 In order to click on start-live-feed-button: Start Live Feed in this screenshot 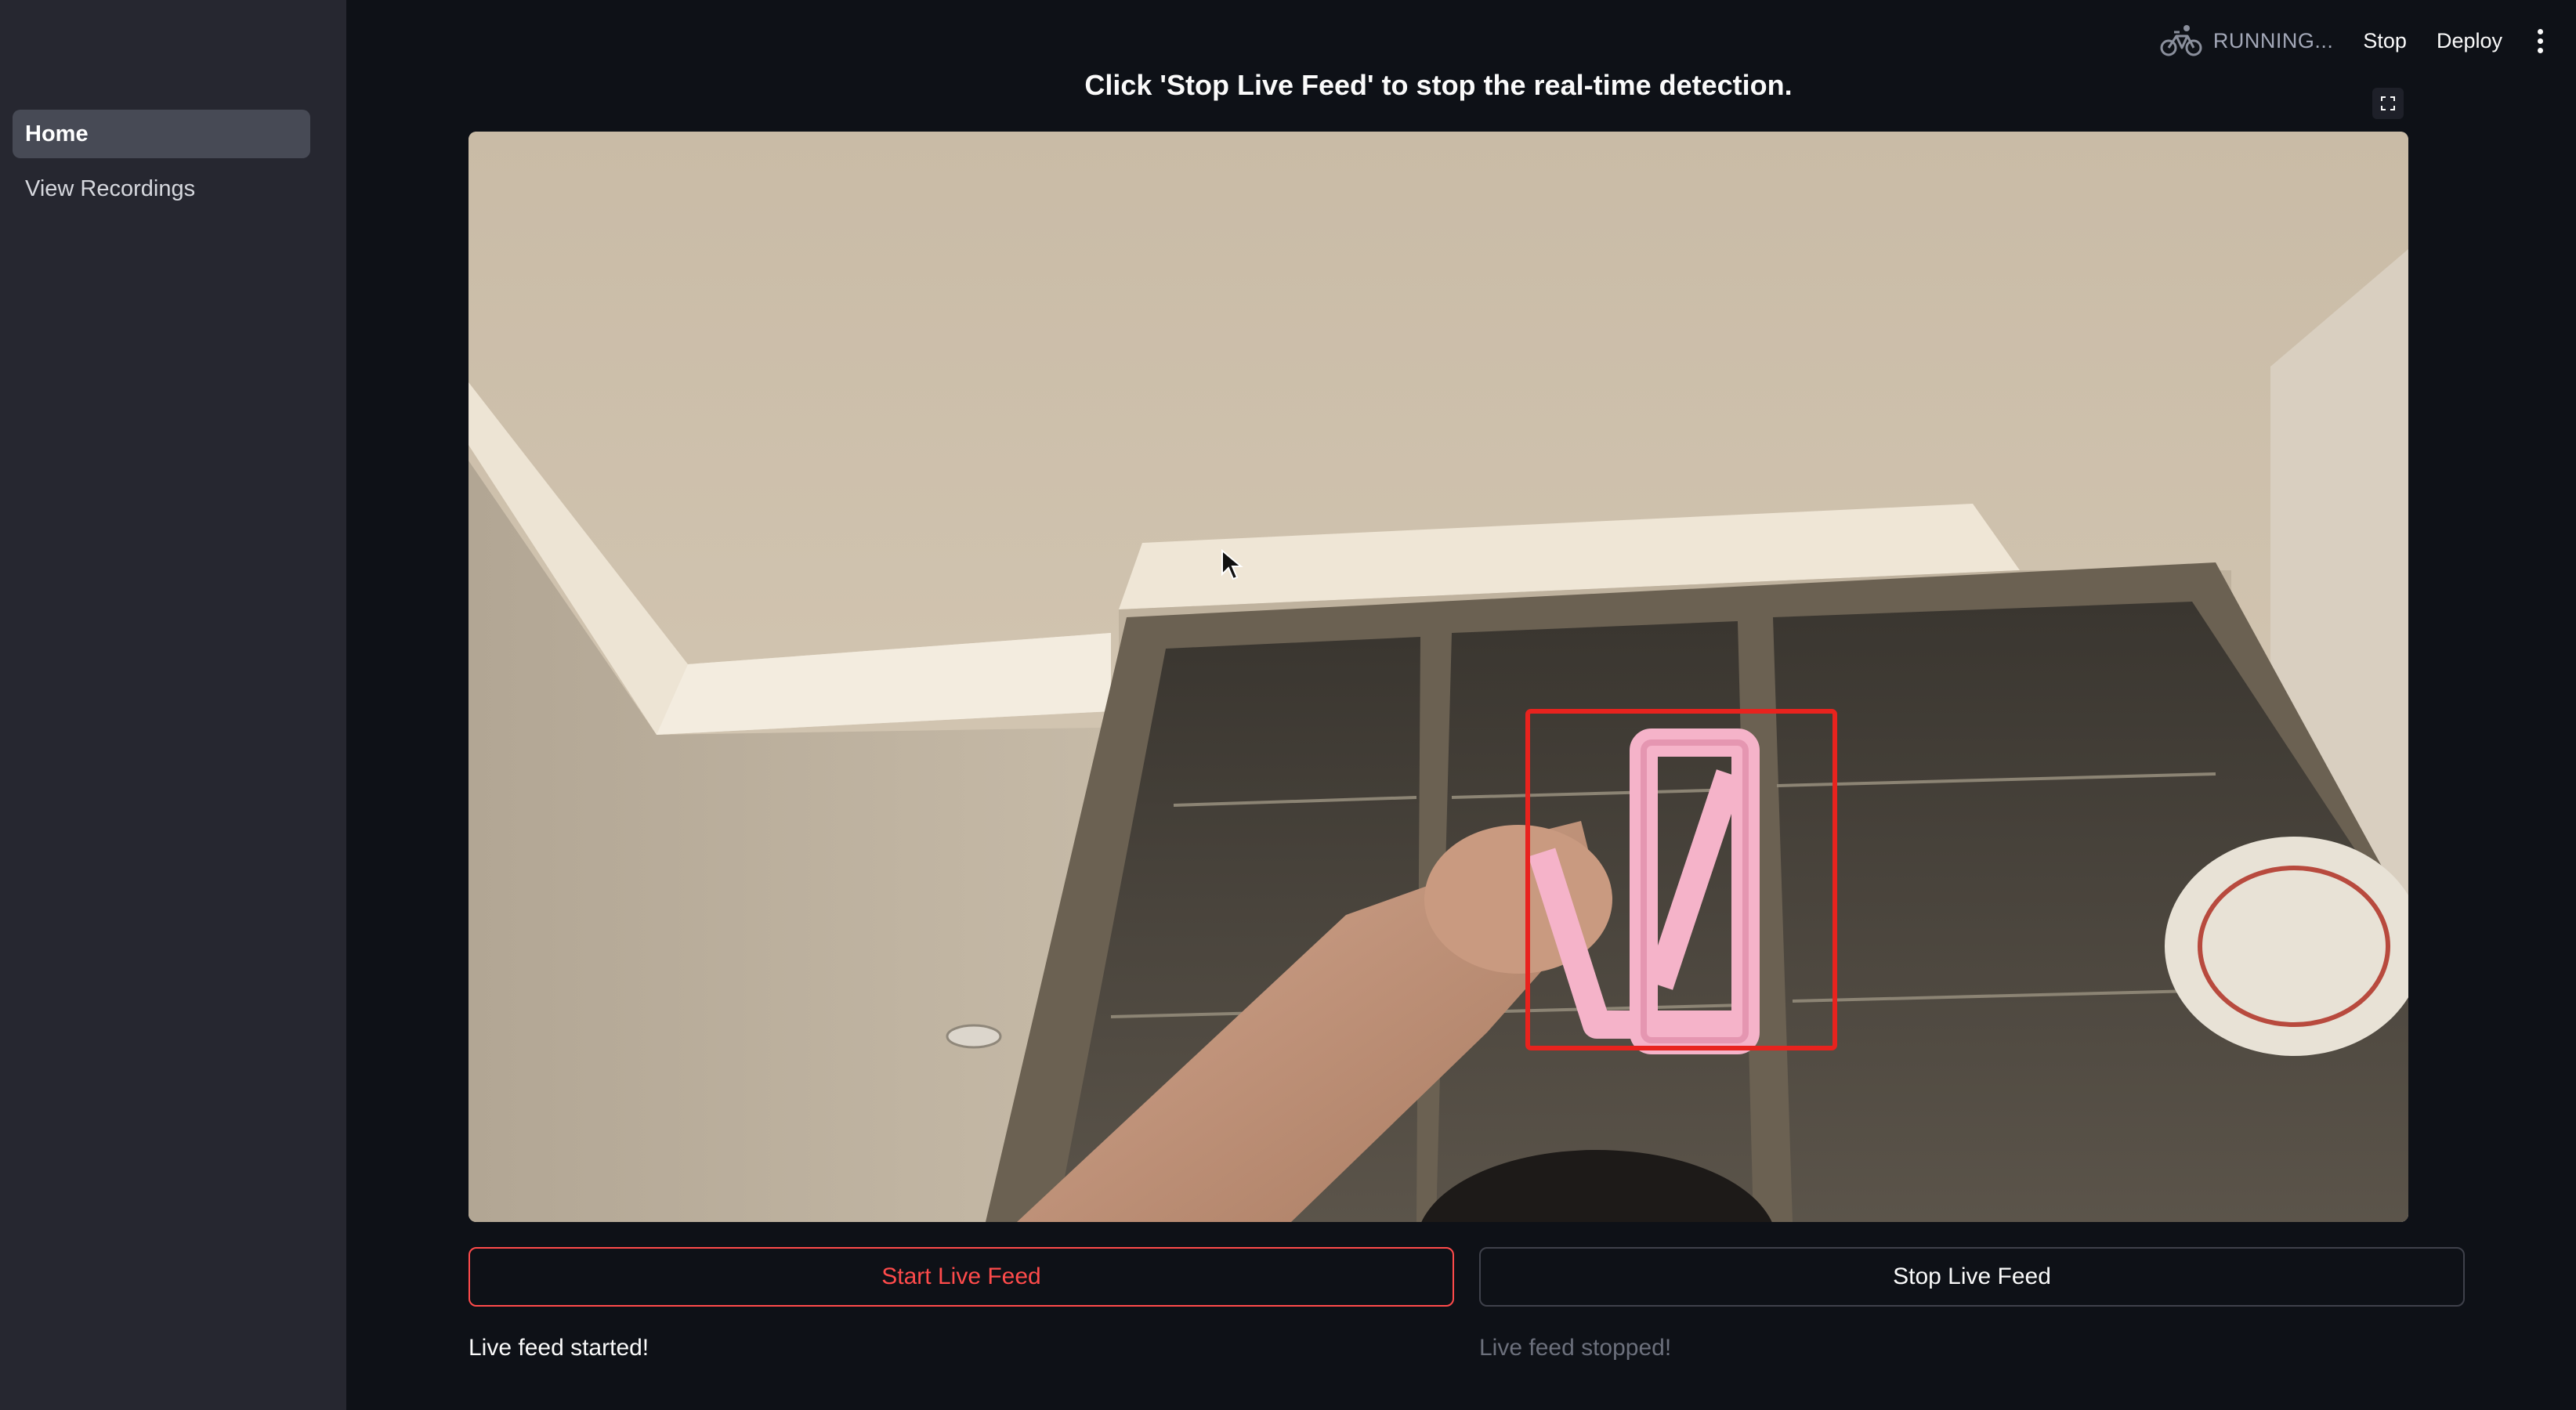, I will do `click(961, 1277)`.